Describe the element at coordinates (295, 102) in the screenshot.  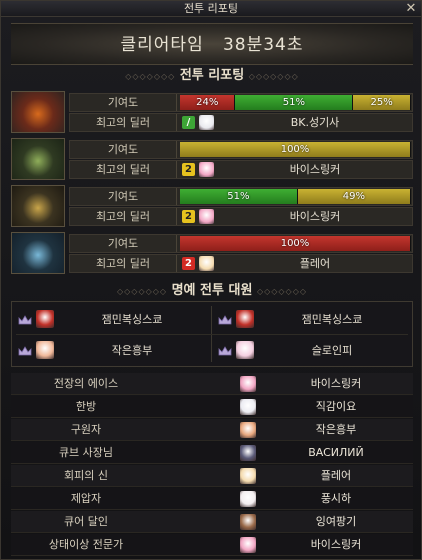
I see `contribution-bar: 24% 51% 25%` at that location.